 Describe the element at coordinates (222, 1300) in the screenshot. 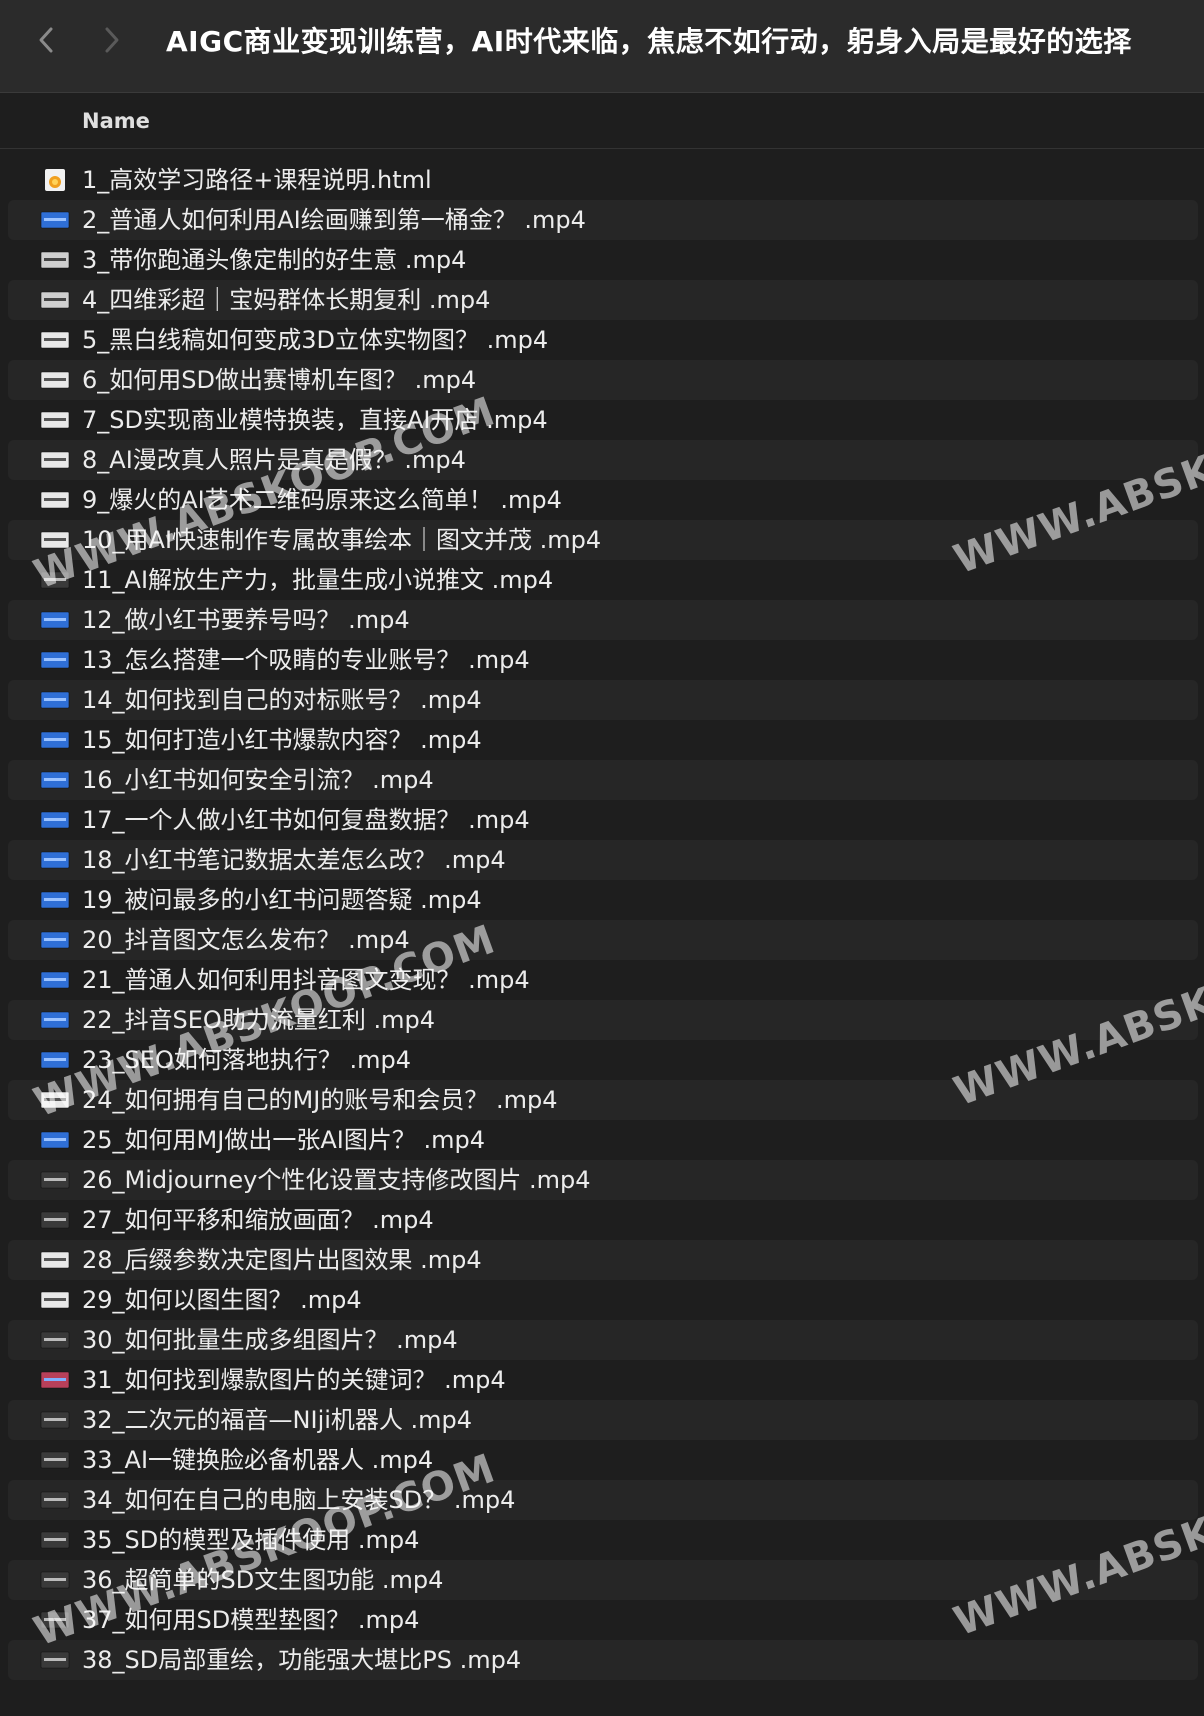

I see `file-name: 29_如何以图生图？ .mp4` at that location.